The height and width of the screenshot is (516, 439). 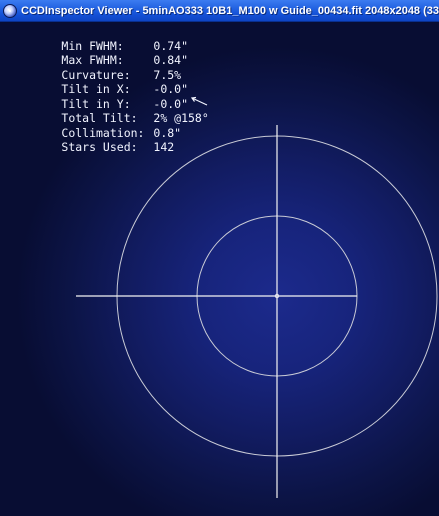 I want to click on stat-label: Tilt in Y:, so click(x=96, y=103).